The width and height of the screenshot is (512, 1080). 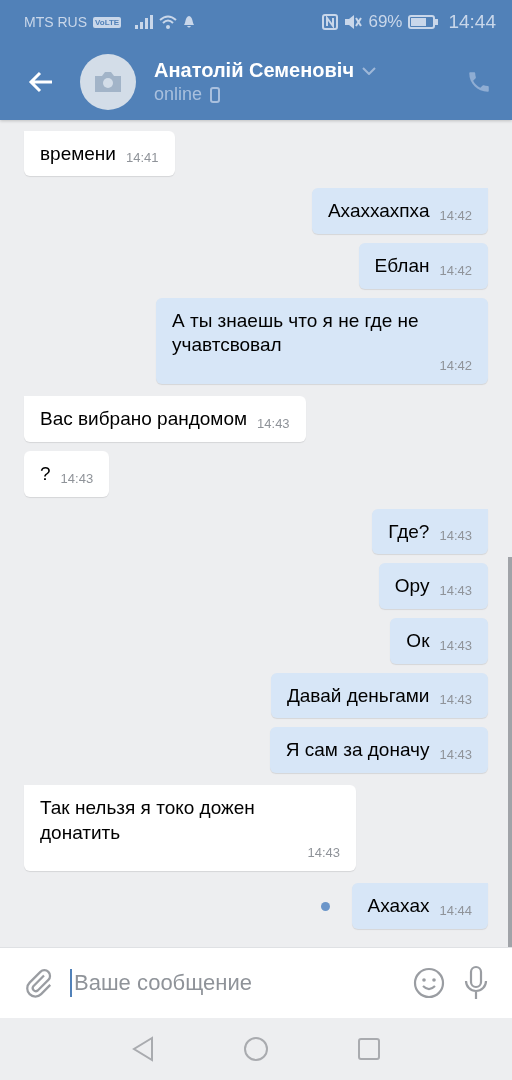 I want to click on message-time: 14:41, so click(x=142, y=158).